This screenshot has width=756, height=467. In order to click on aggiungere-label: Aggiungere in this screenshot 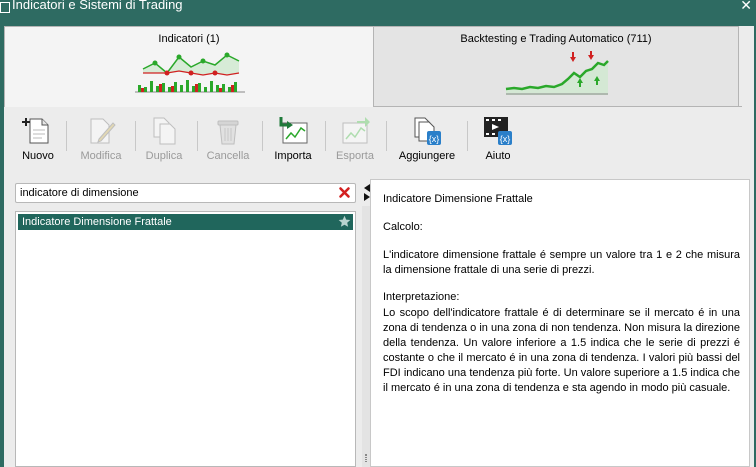, I will do `click(427, 156)`.